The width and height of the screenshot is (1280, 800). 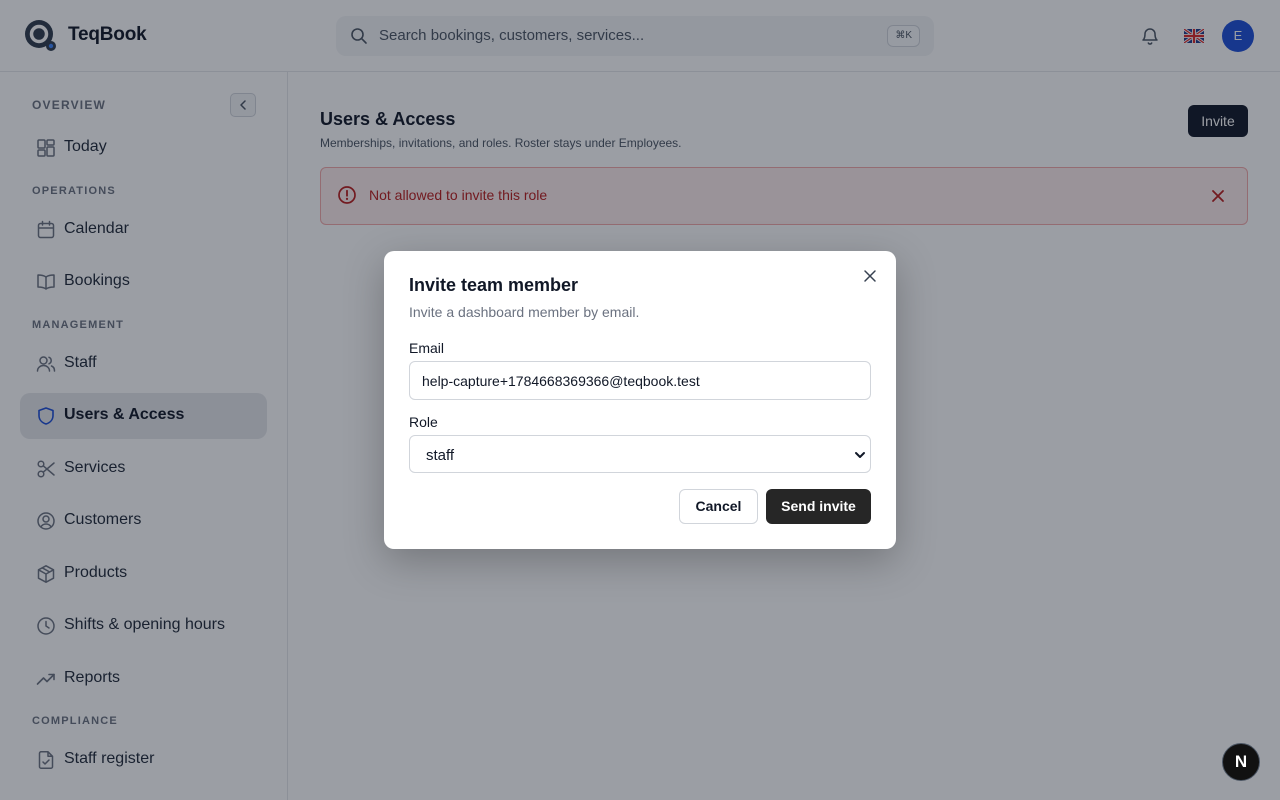 I want to click on send-invite-button: Send invite, so click(x=818, y=506).